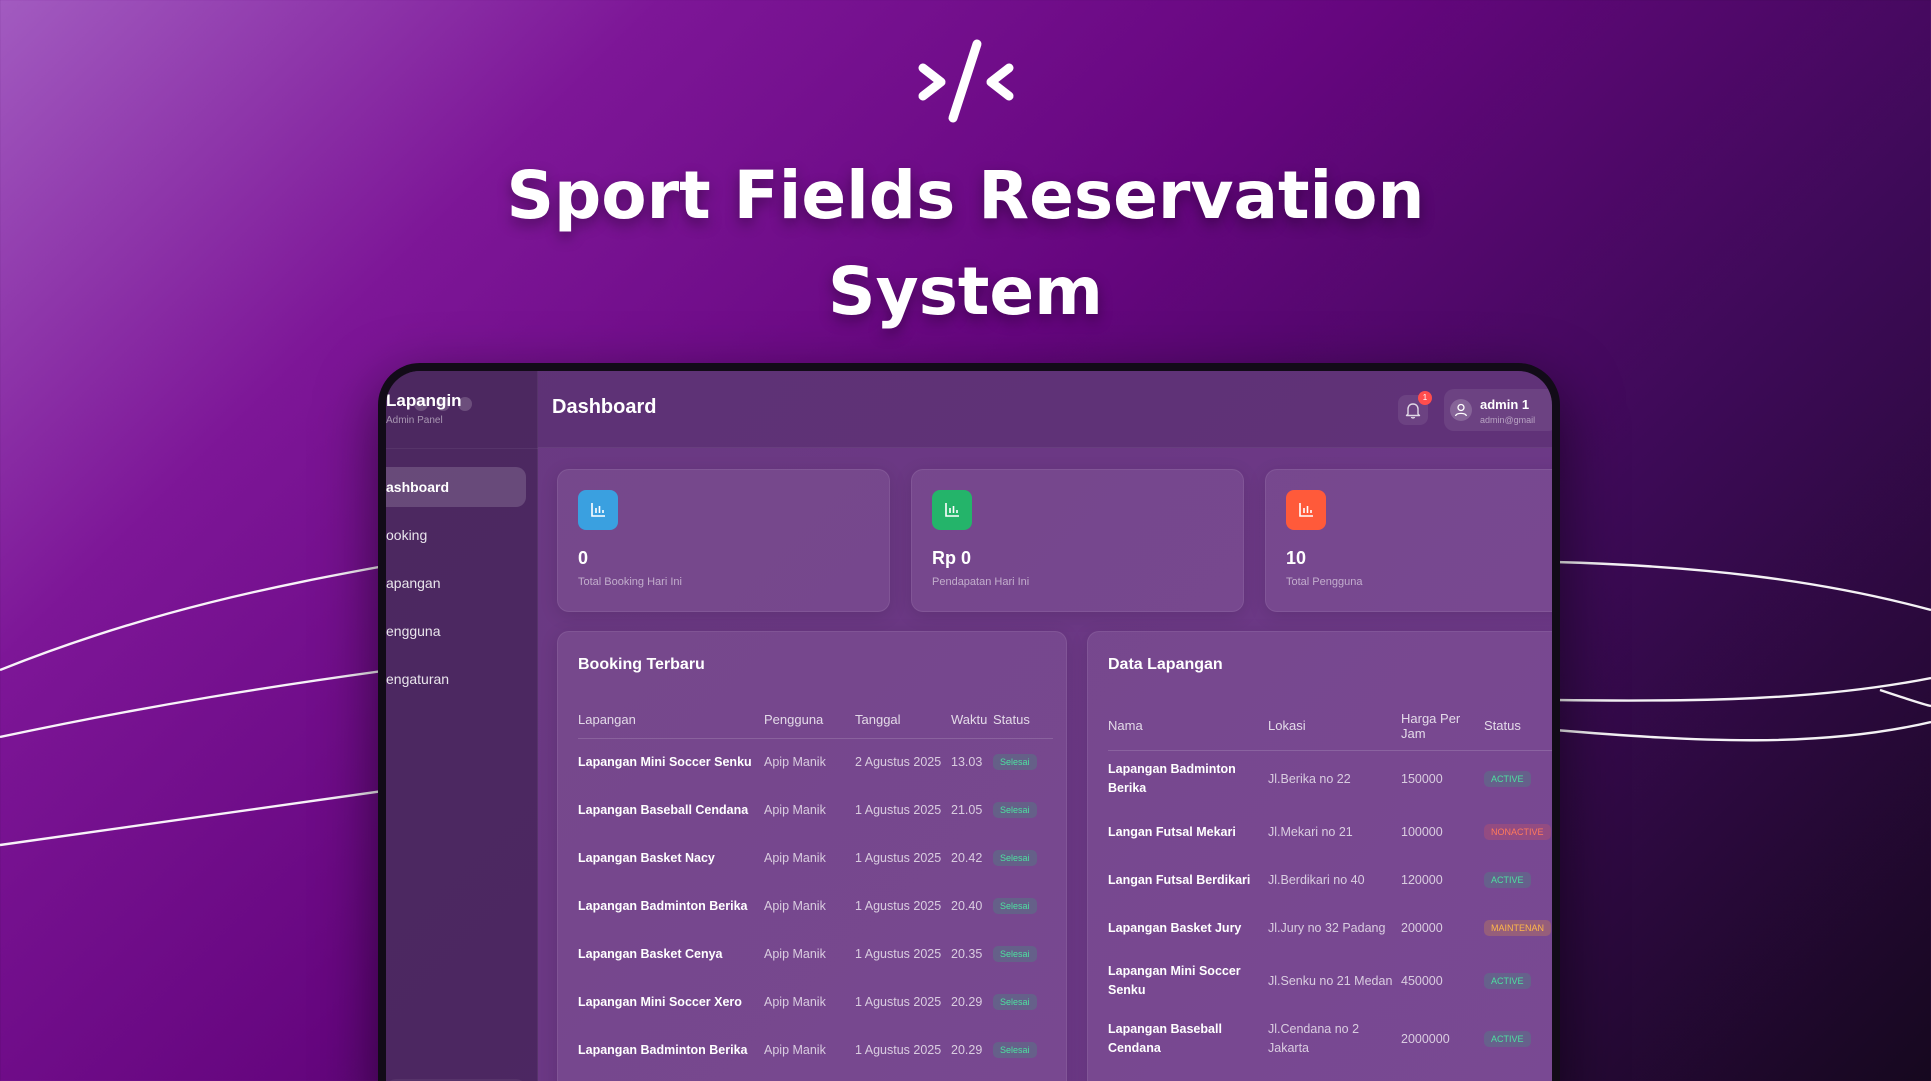 The height and width of the screenshot is (1081, 1931). I want to click on field-price: 200000, so click(1422, 928).